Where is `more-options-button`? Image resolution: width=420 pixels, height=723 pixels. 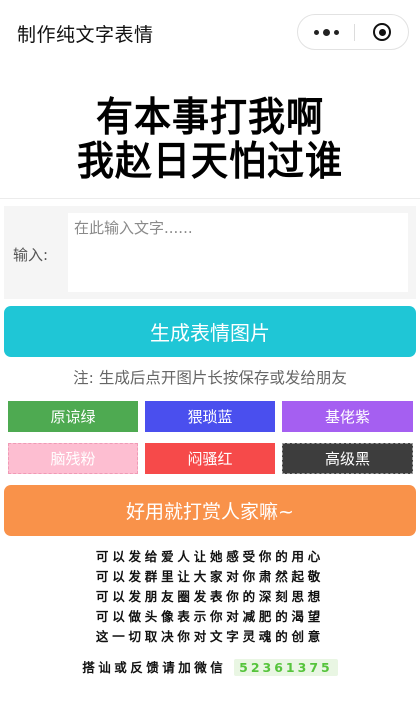 more-options-button is located at coordinates (326, 32).